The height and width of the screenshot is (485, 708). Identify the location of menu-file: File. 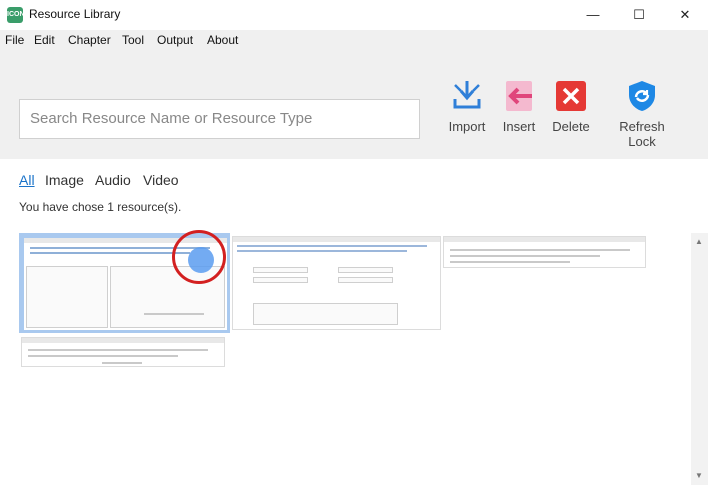
(14, 40).